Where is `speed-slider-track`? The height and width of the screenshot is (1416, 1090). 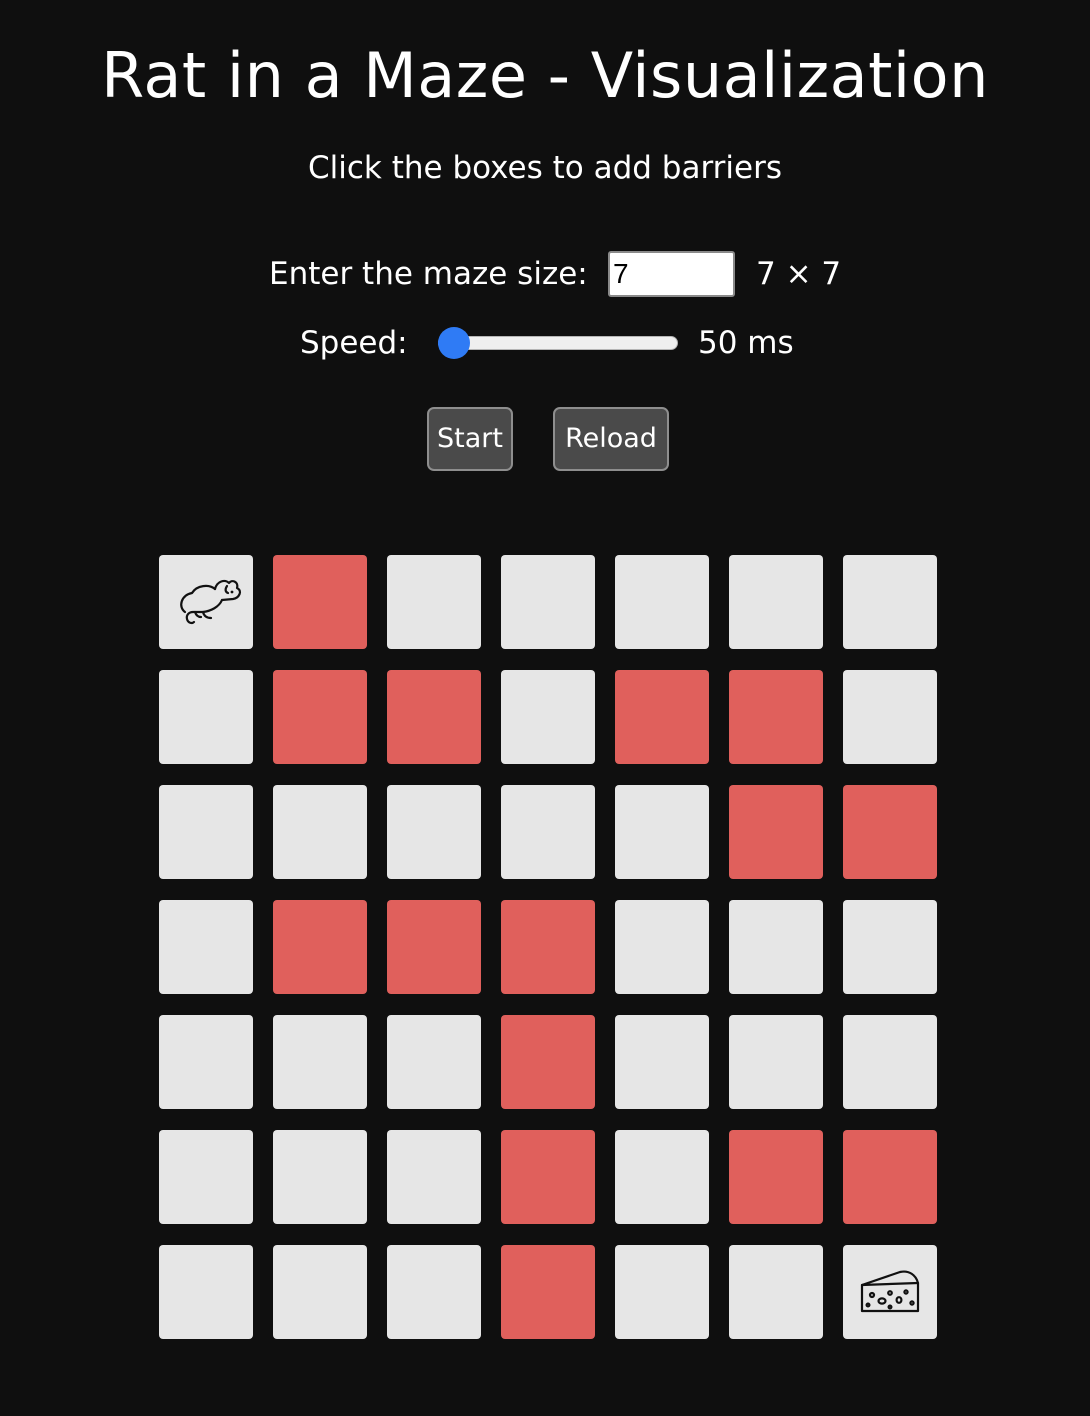
speed-slider-track is located at coordinates (558, 343).